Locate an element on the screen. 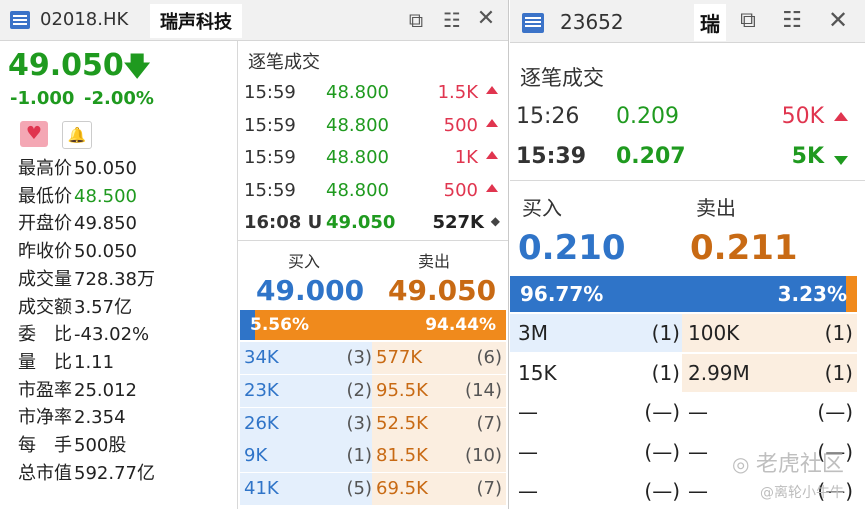 The height and width of the screenshot is (509, 865). trade-price: 49.050 is located at coordinates (361, 222).